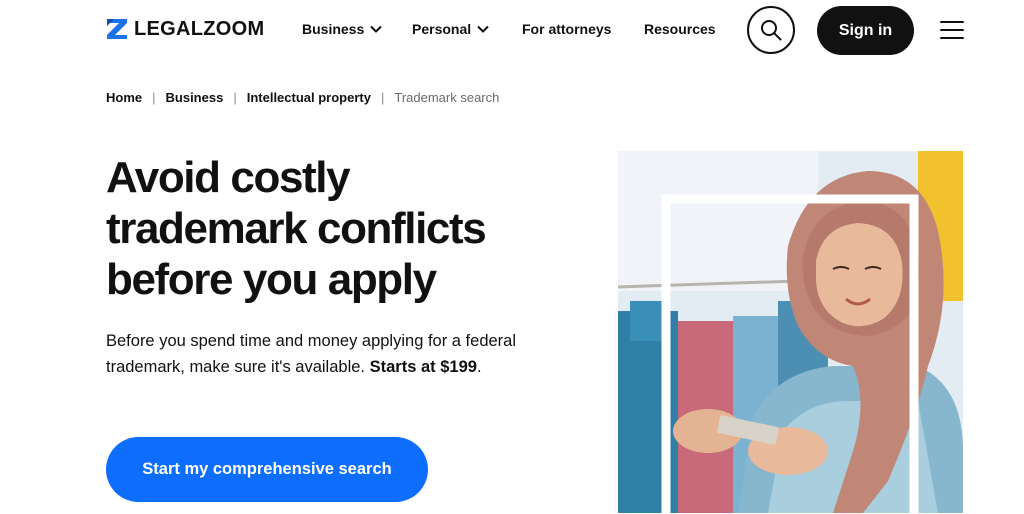 The height and width of the screenshot is (514, 1024). Describe the element at coordinates (442, 29) in the screenshot. I see `nav-item-label: Personal` at that location.